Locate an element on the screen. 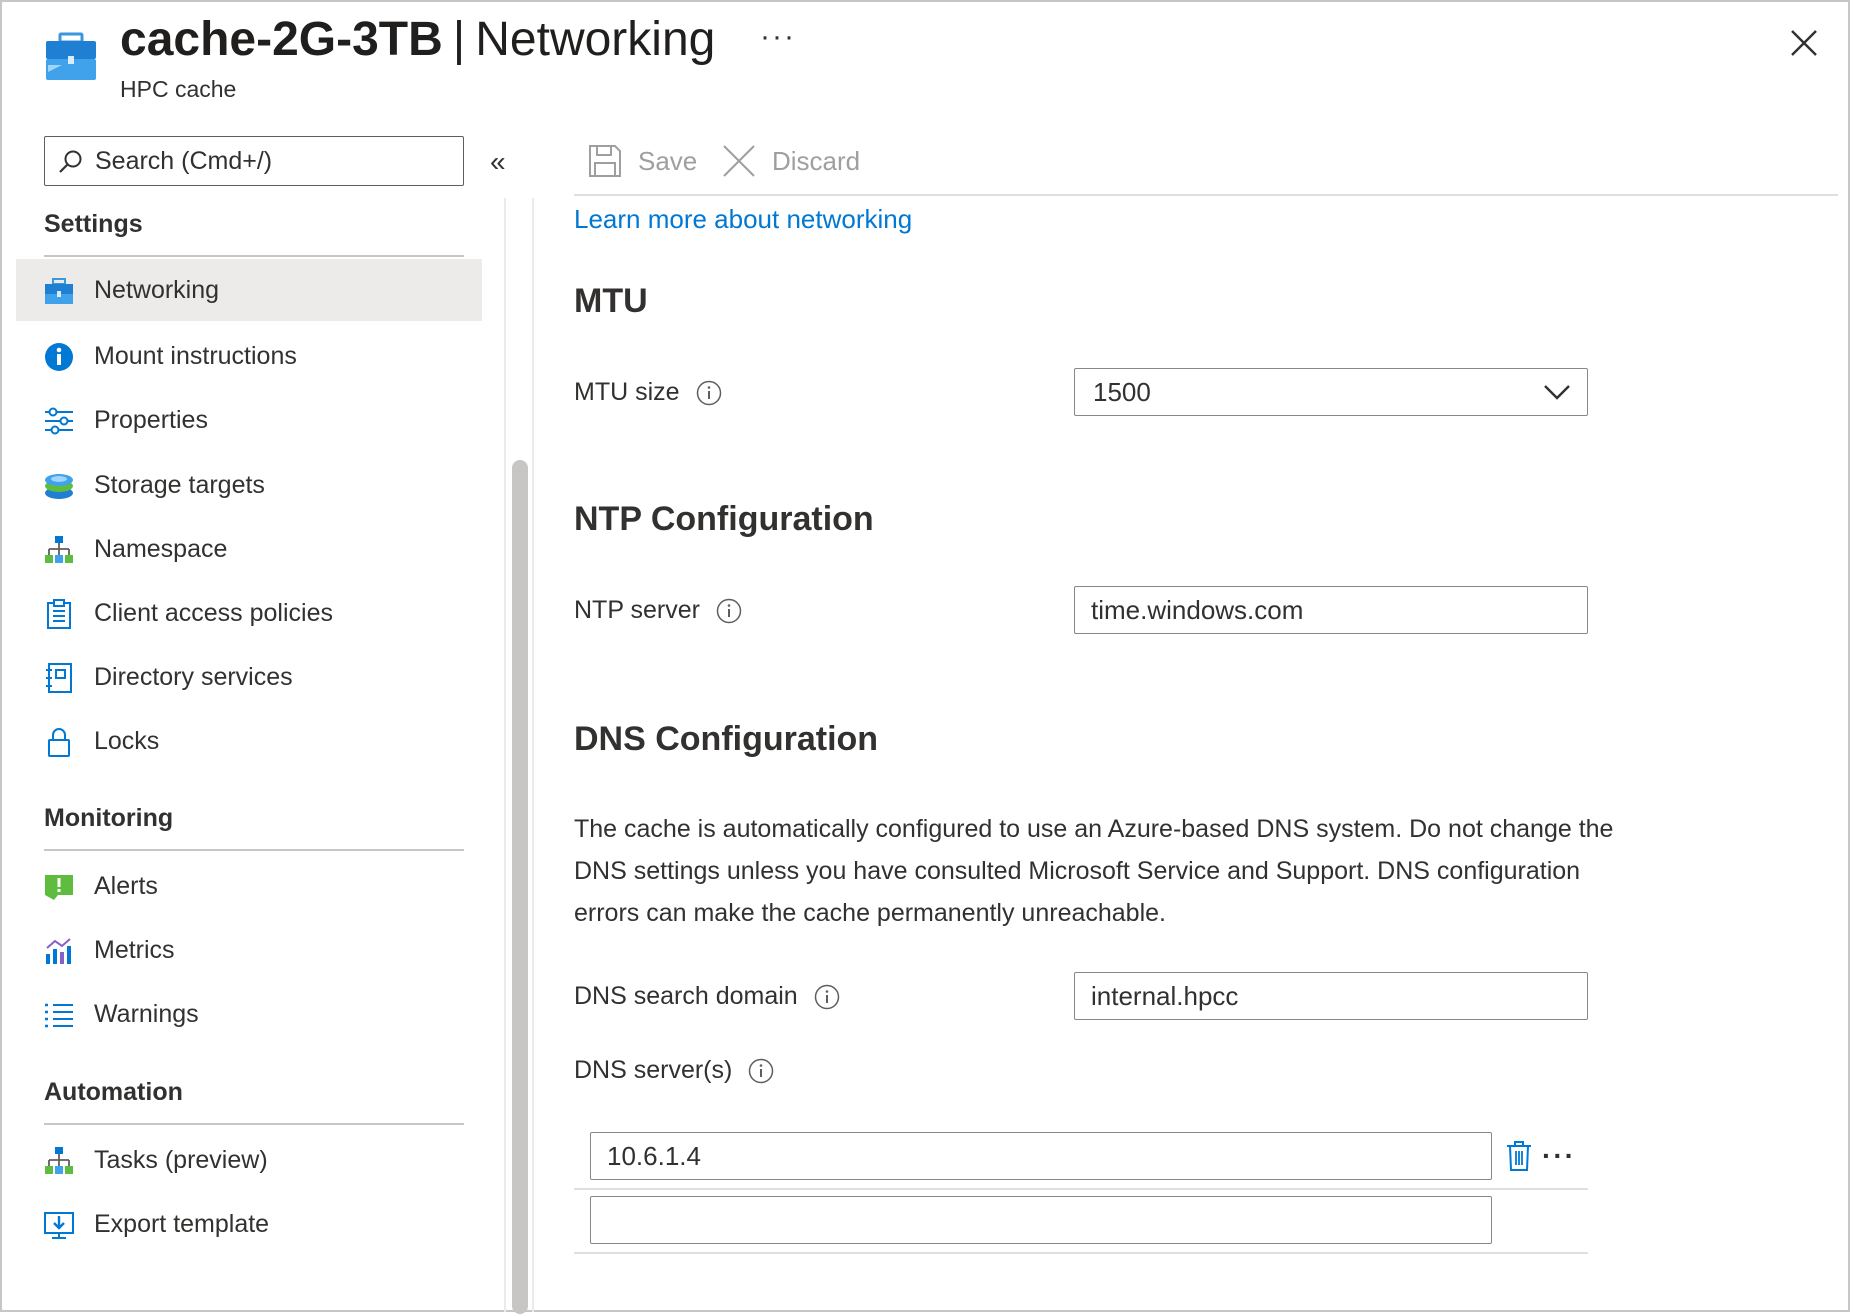 This screenshot has height=1314, width=1850. sidebar-item-label: Properties is located at coordinates (151, 420).